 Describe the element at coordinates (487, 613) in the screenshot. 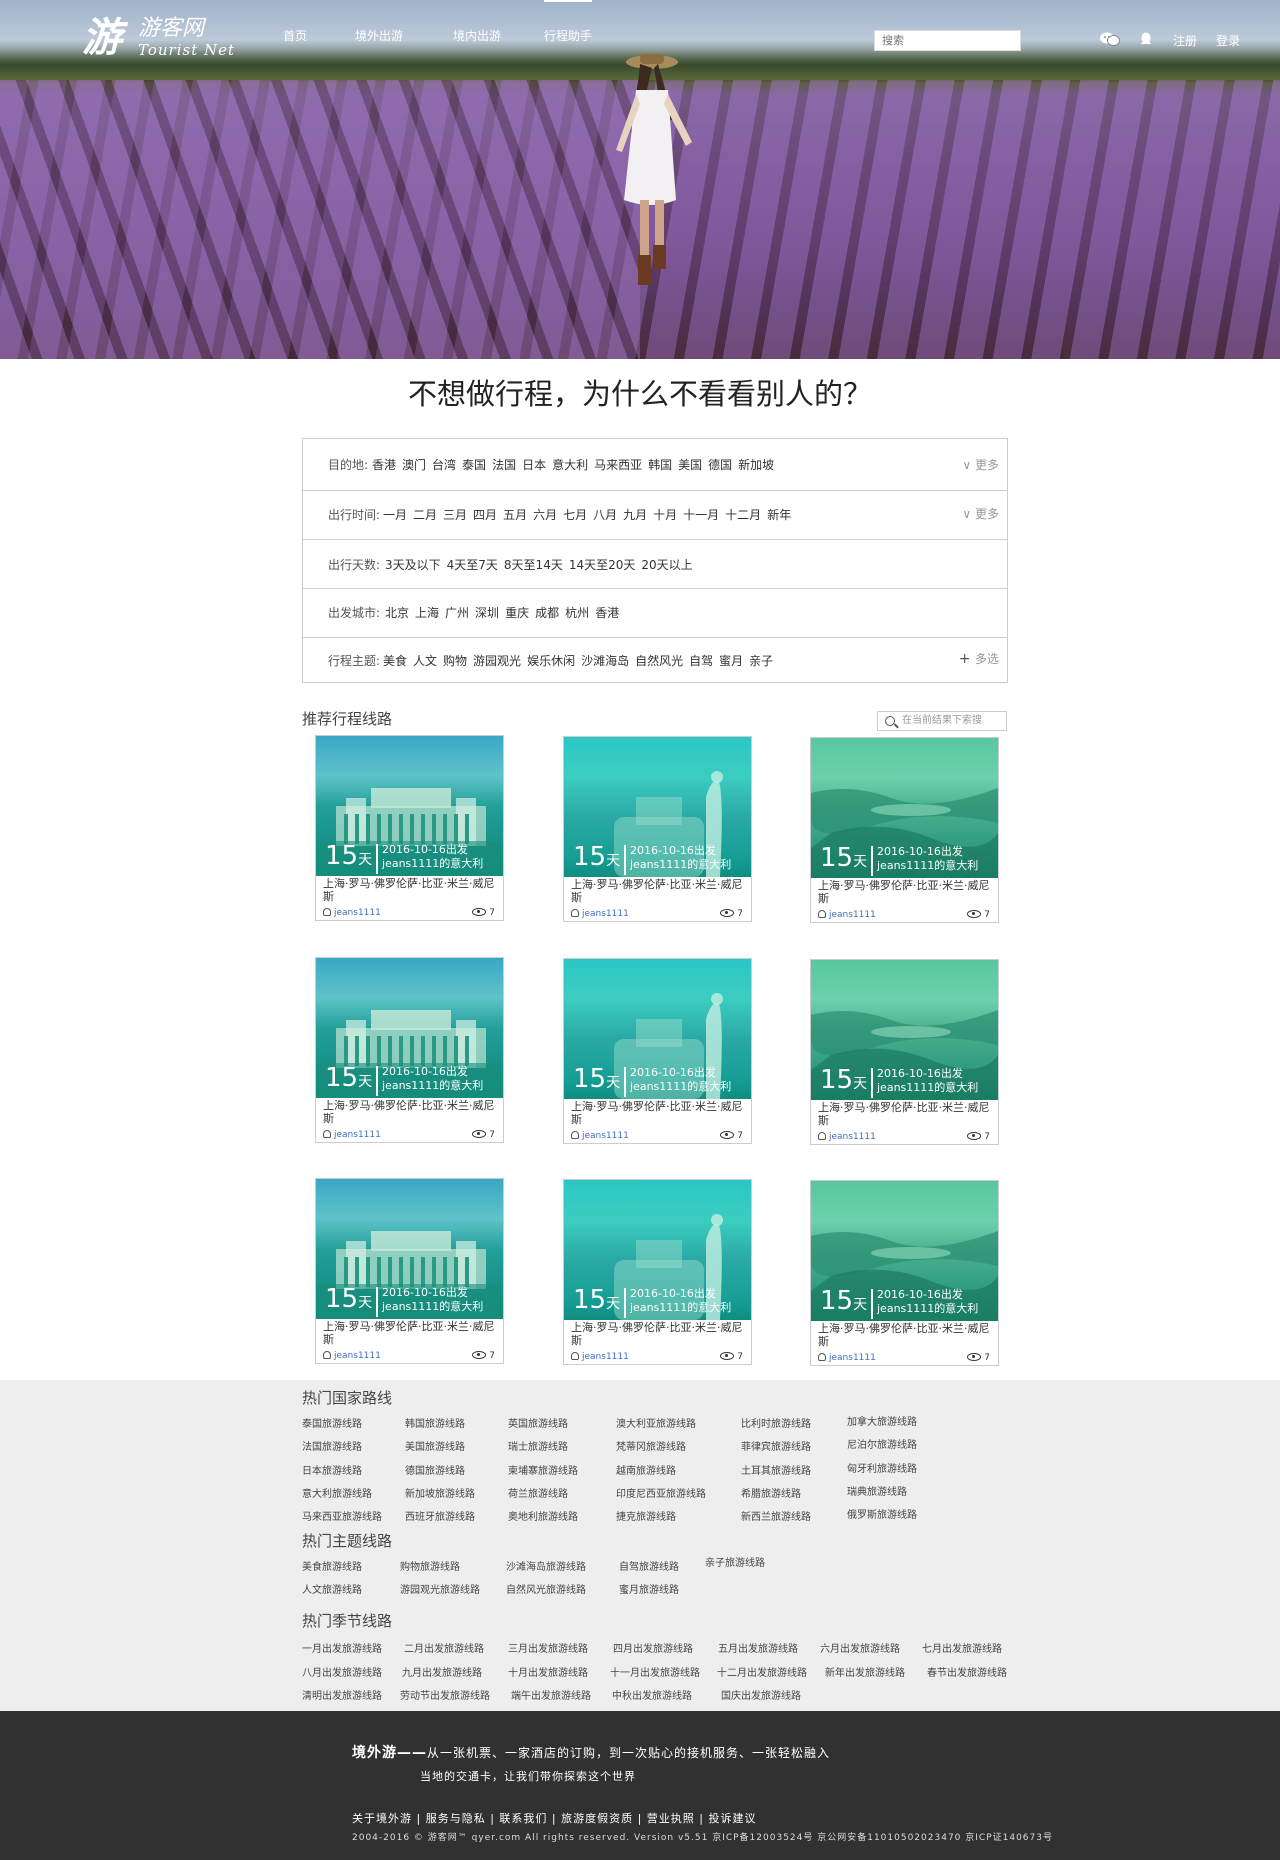

I see `filter-option: 深圳` at that location.